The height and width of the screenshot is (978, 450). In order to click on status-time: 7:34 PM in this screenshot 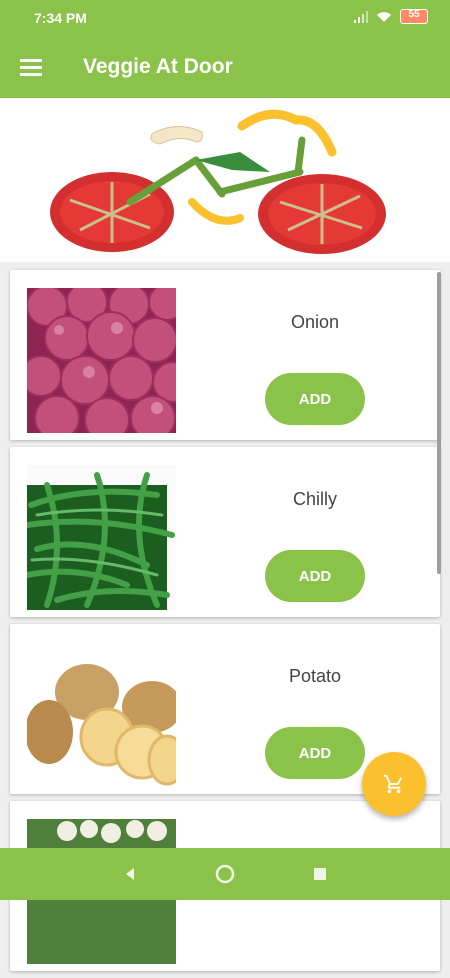, I will do `click(60, 18)`.